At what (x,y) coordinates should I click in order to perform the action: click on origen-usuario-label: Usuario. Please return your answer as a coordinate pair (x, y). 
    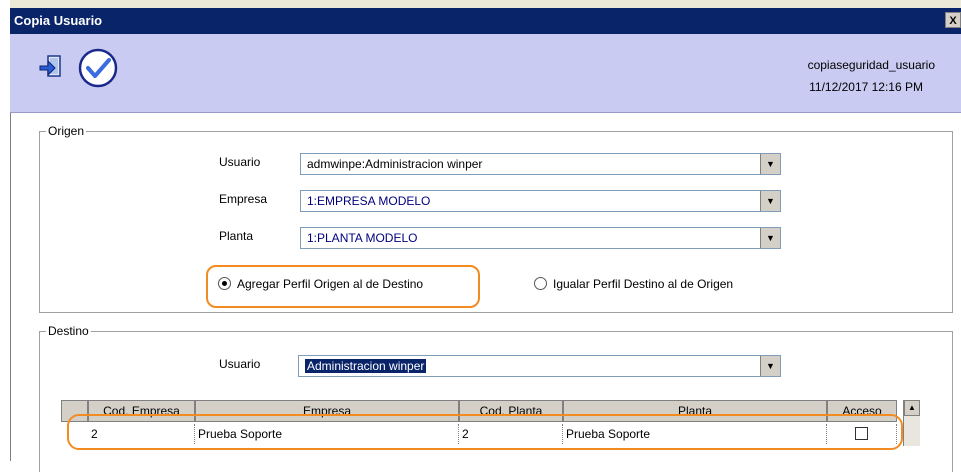
    Looking at the image, I should click on (240, 162).